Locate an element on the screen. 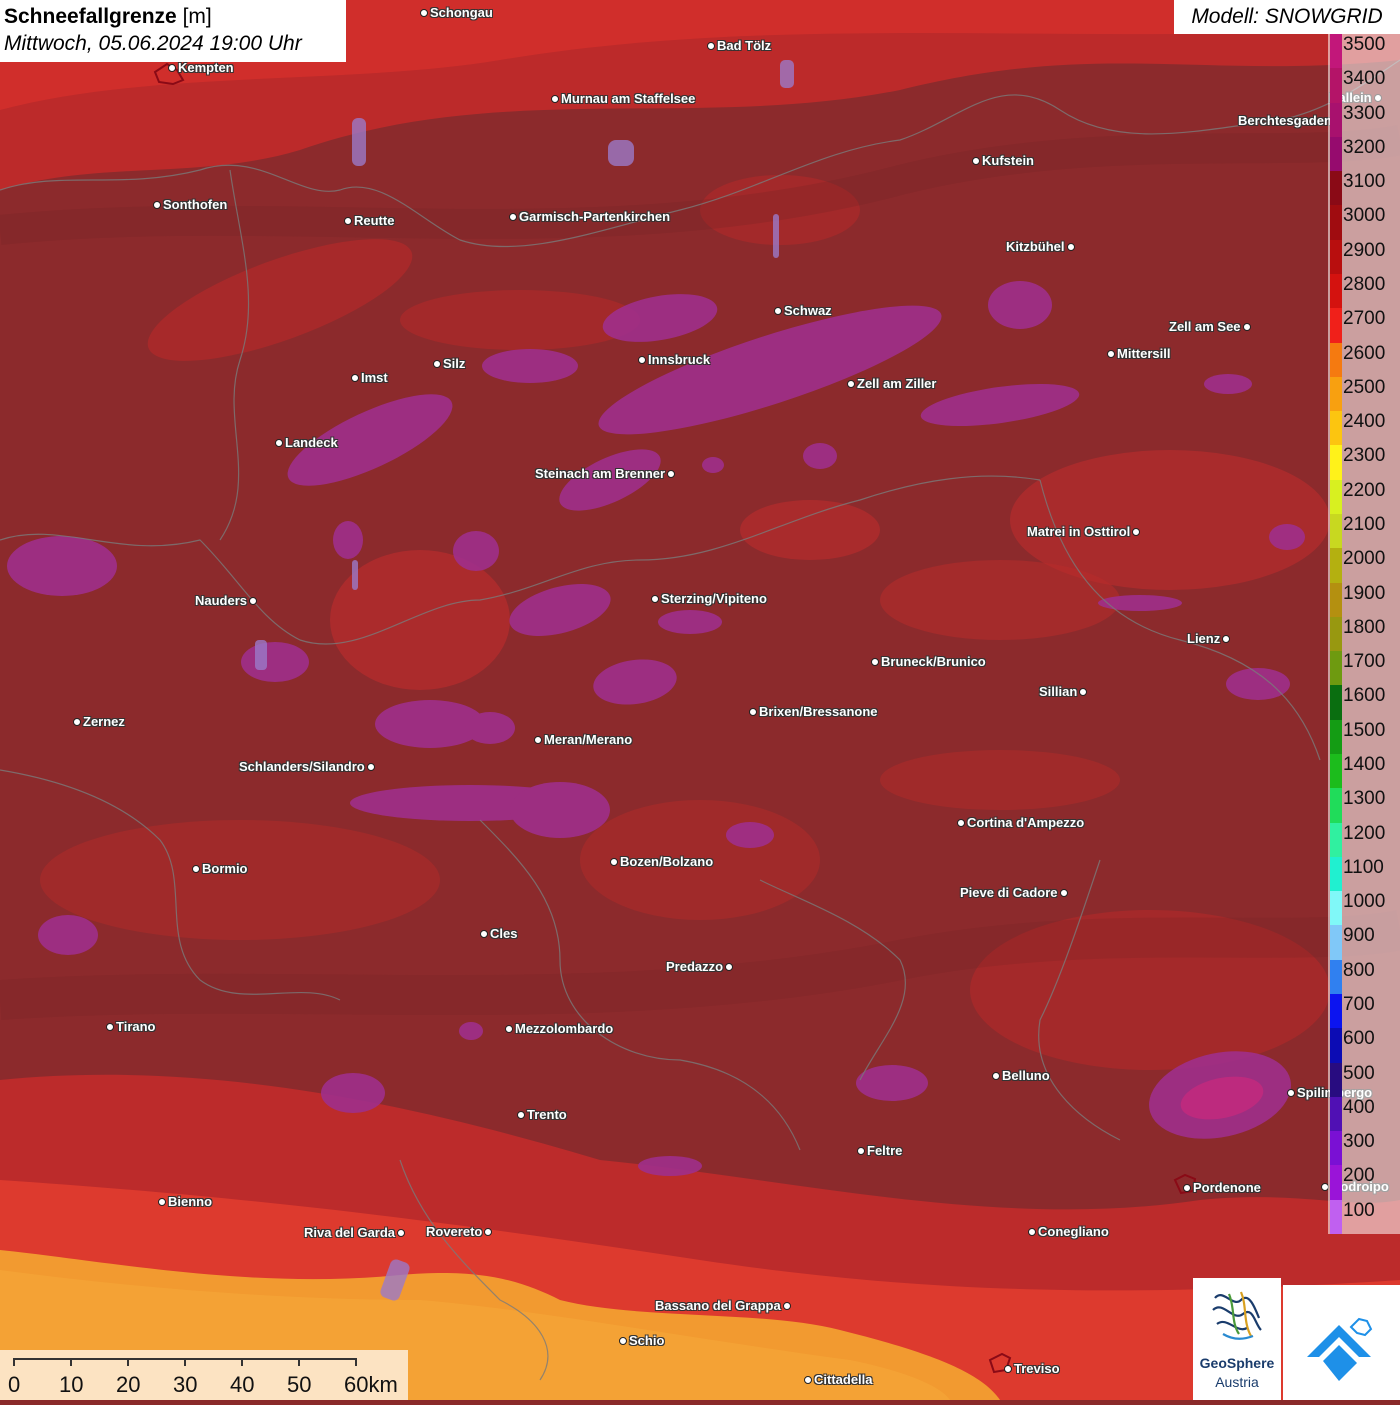  city-marker: Schongau is located at coordinates (457, 12).